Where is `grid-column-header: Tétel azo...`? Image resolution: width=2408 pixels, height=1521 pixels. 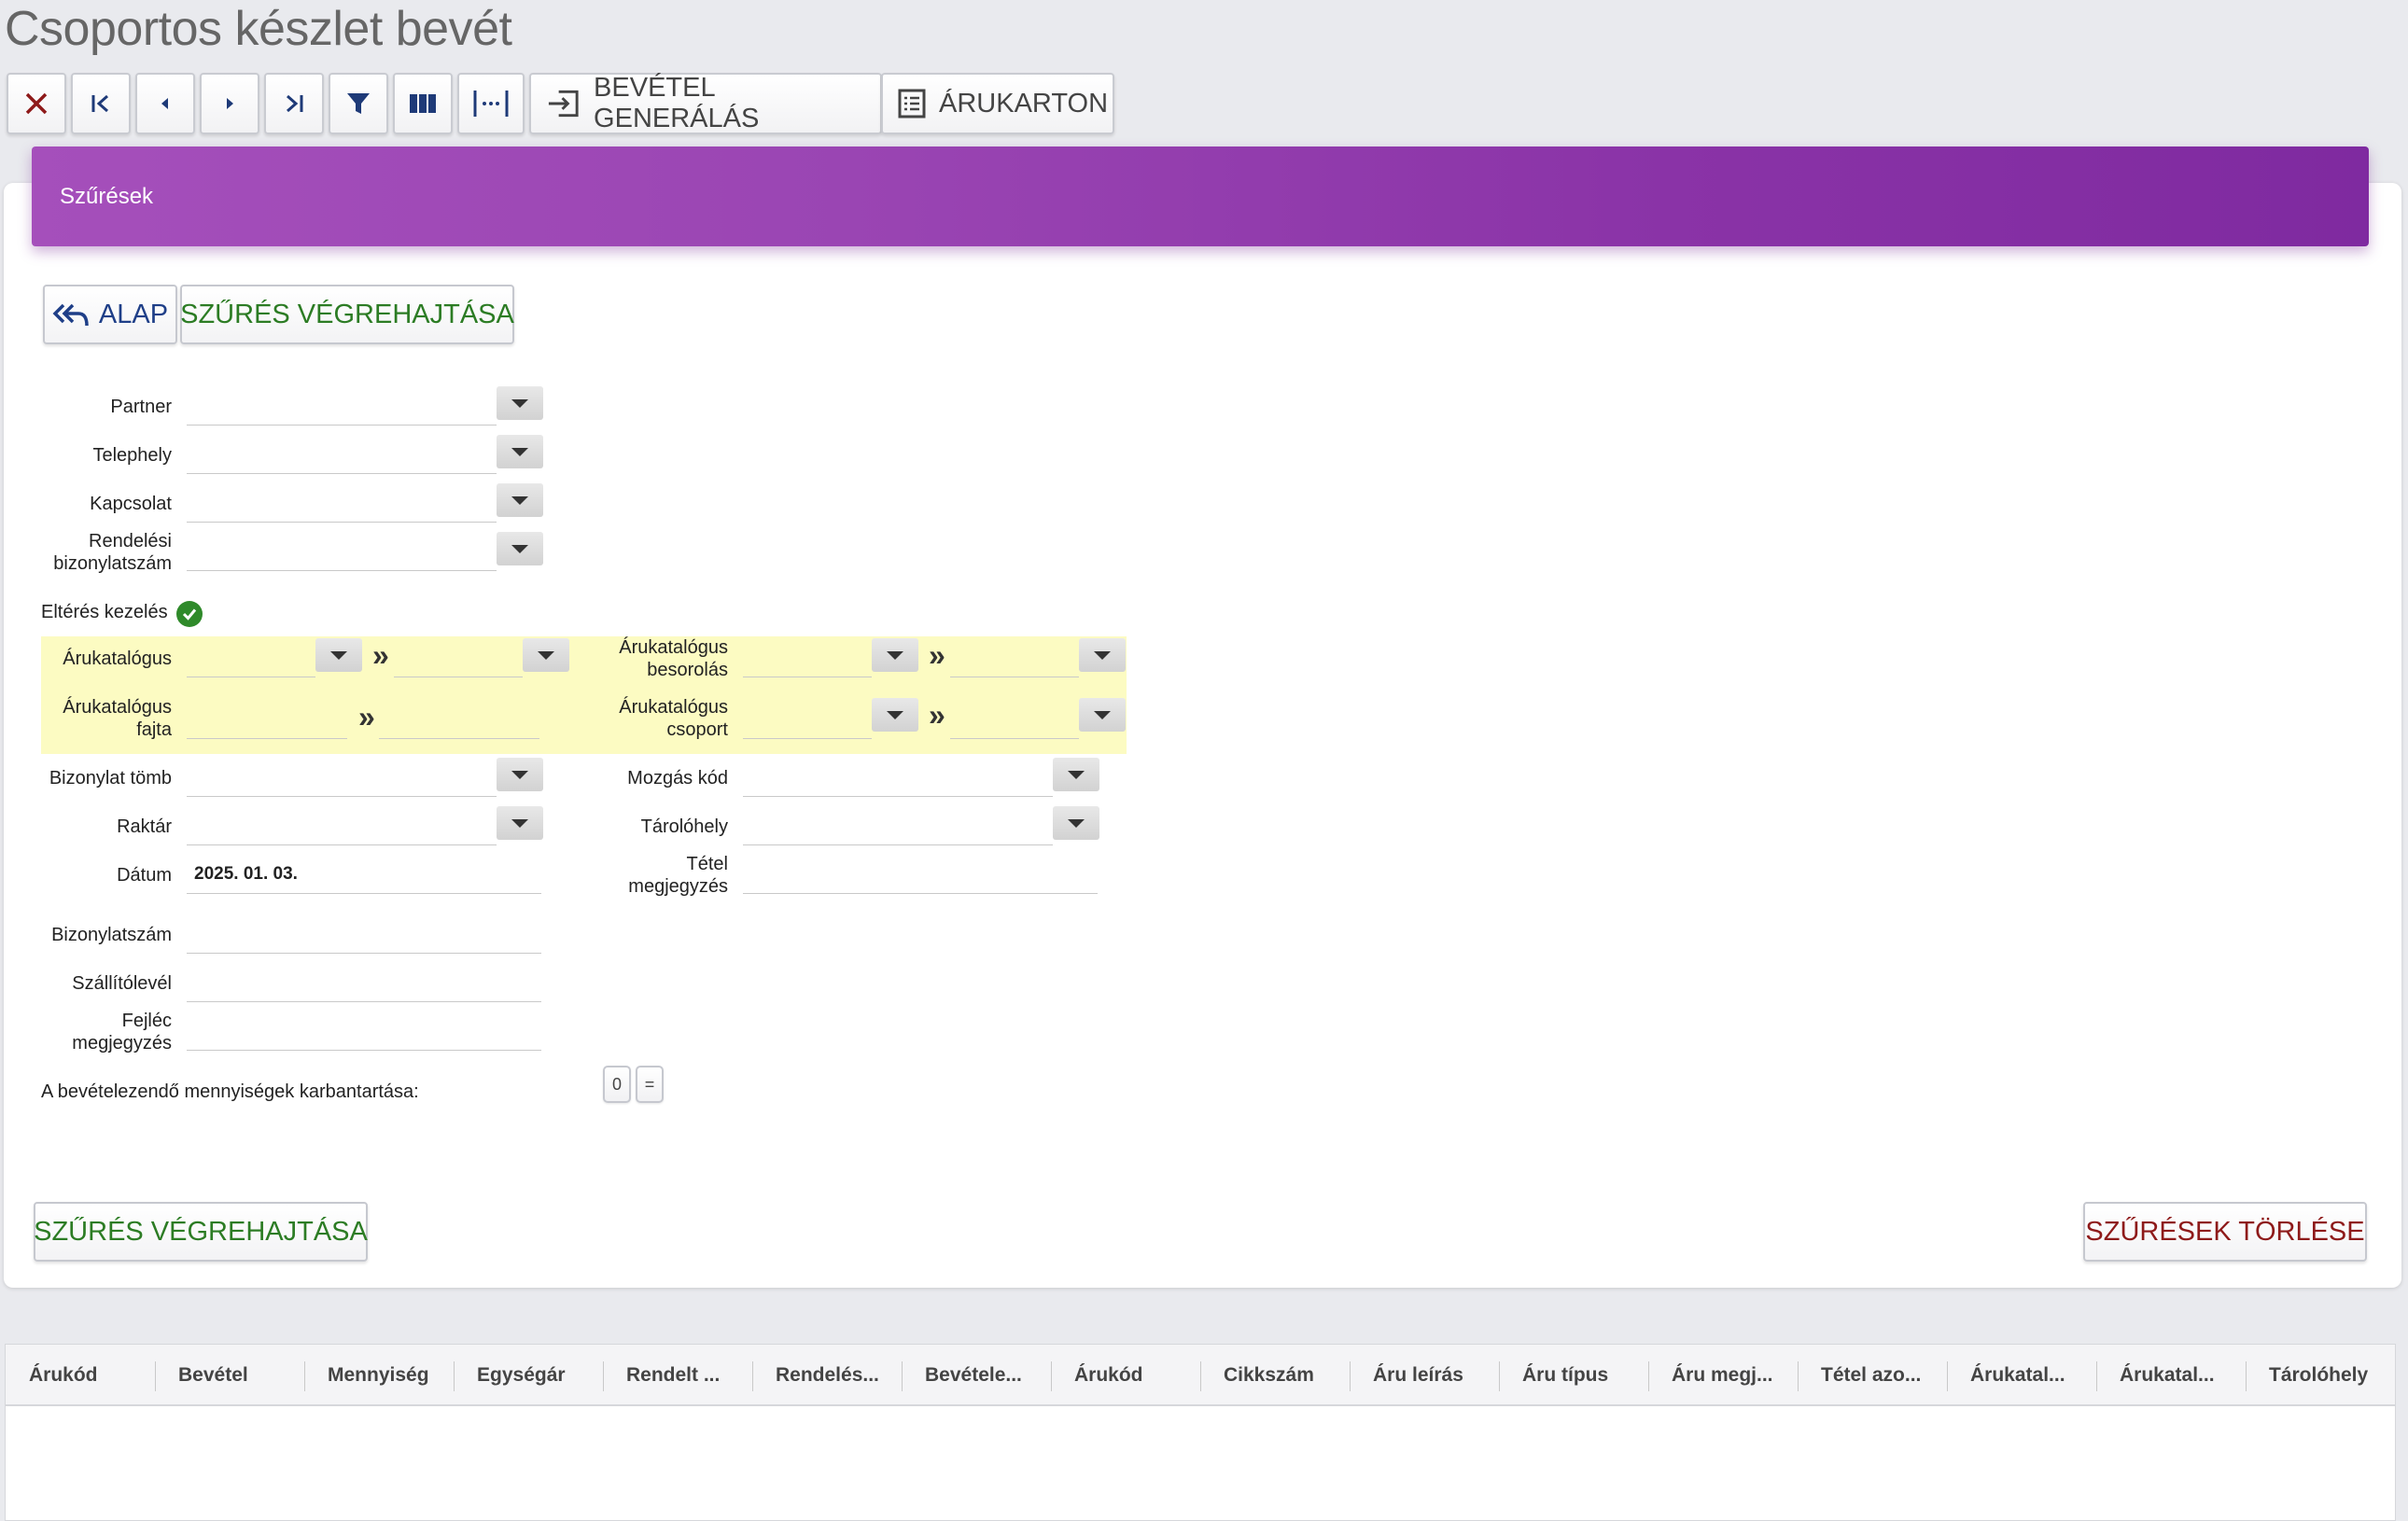 grid-column-header: Tétel azo... is located at coordinates (1872, 1376).